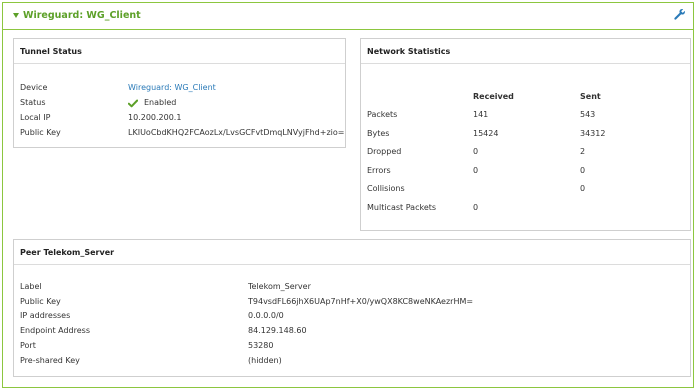 This screenshot has height=392, width=700. What do you see at coordinates (266, 315) in the screenshot?
I see `peer-value: 0.0.0.0/0` at bounding box center [266, 315].